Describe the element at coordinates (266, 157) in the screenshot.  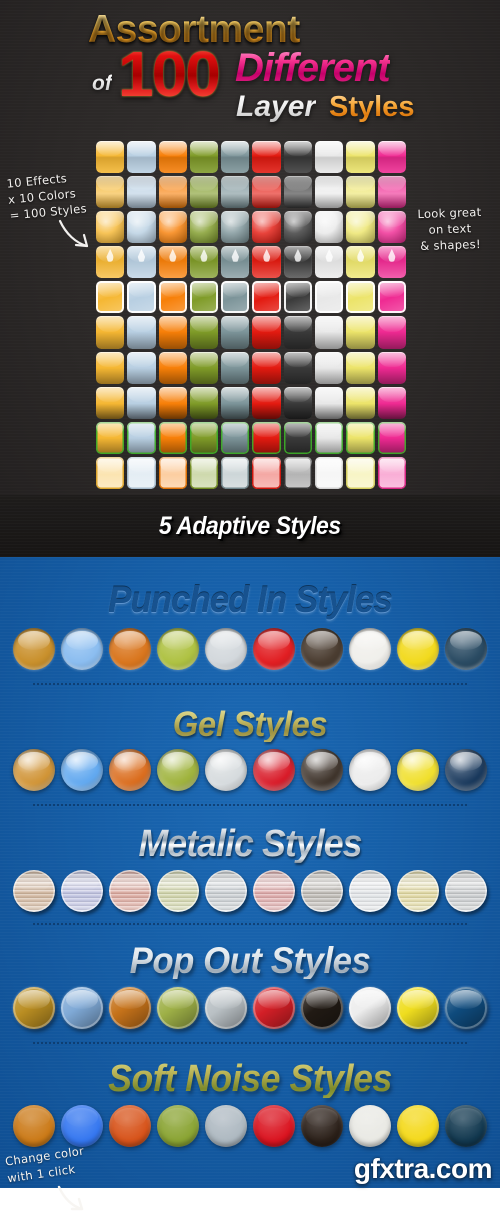
I see `style-swatch-red-glossy` at that location.